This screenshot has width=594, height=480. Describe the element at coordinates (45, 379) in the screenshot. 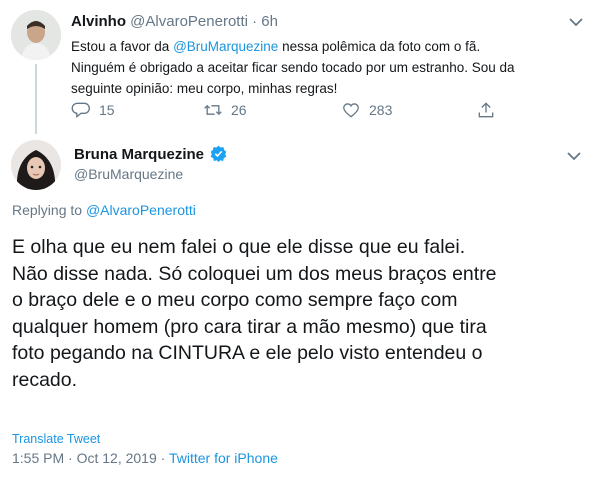

I see `main-text-line: recado.` at that location.